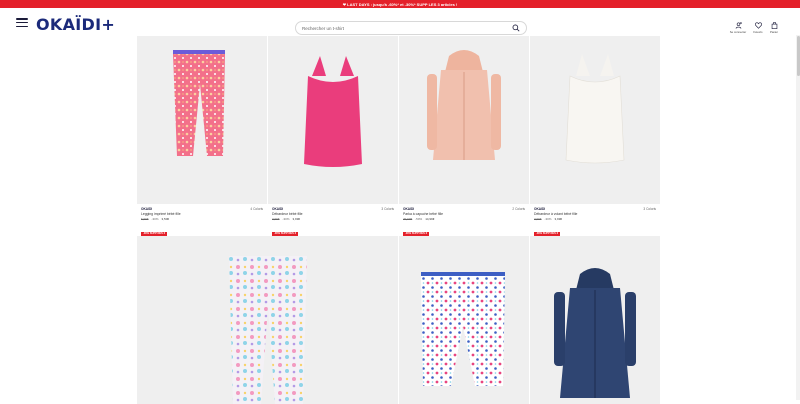  What do you see at coordinates (407, 28) in the screenshot?
I see `search-input` at bounding box center [407, 28].